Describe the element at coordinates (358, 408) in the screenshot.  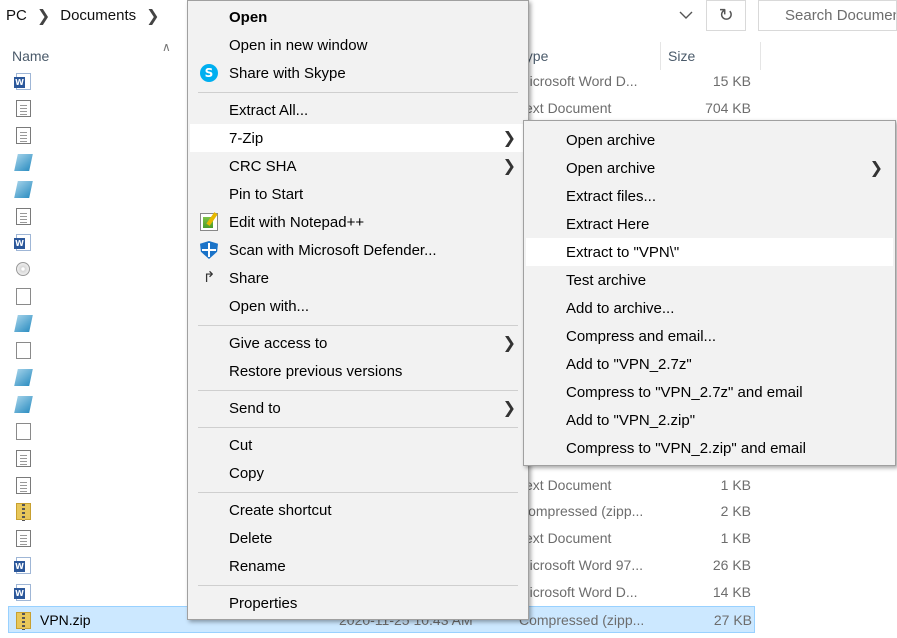
I see `context-menu-item-send-to: Send to ❯` at that location.